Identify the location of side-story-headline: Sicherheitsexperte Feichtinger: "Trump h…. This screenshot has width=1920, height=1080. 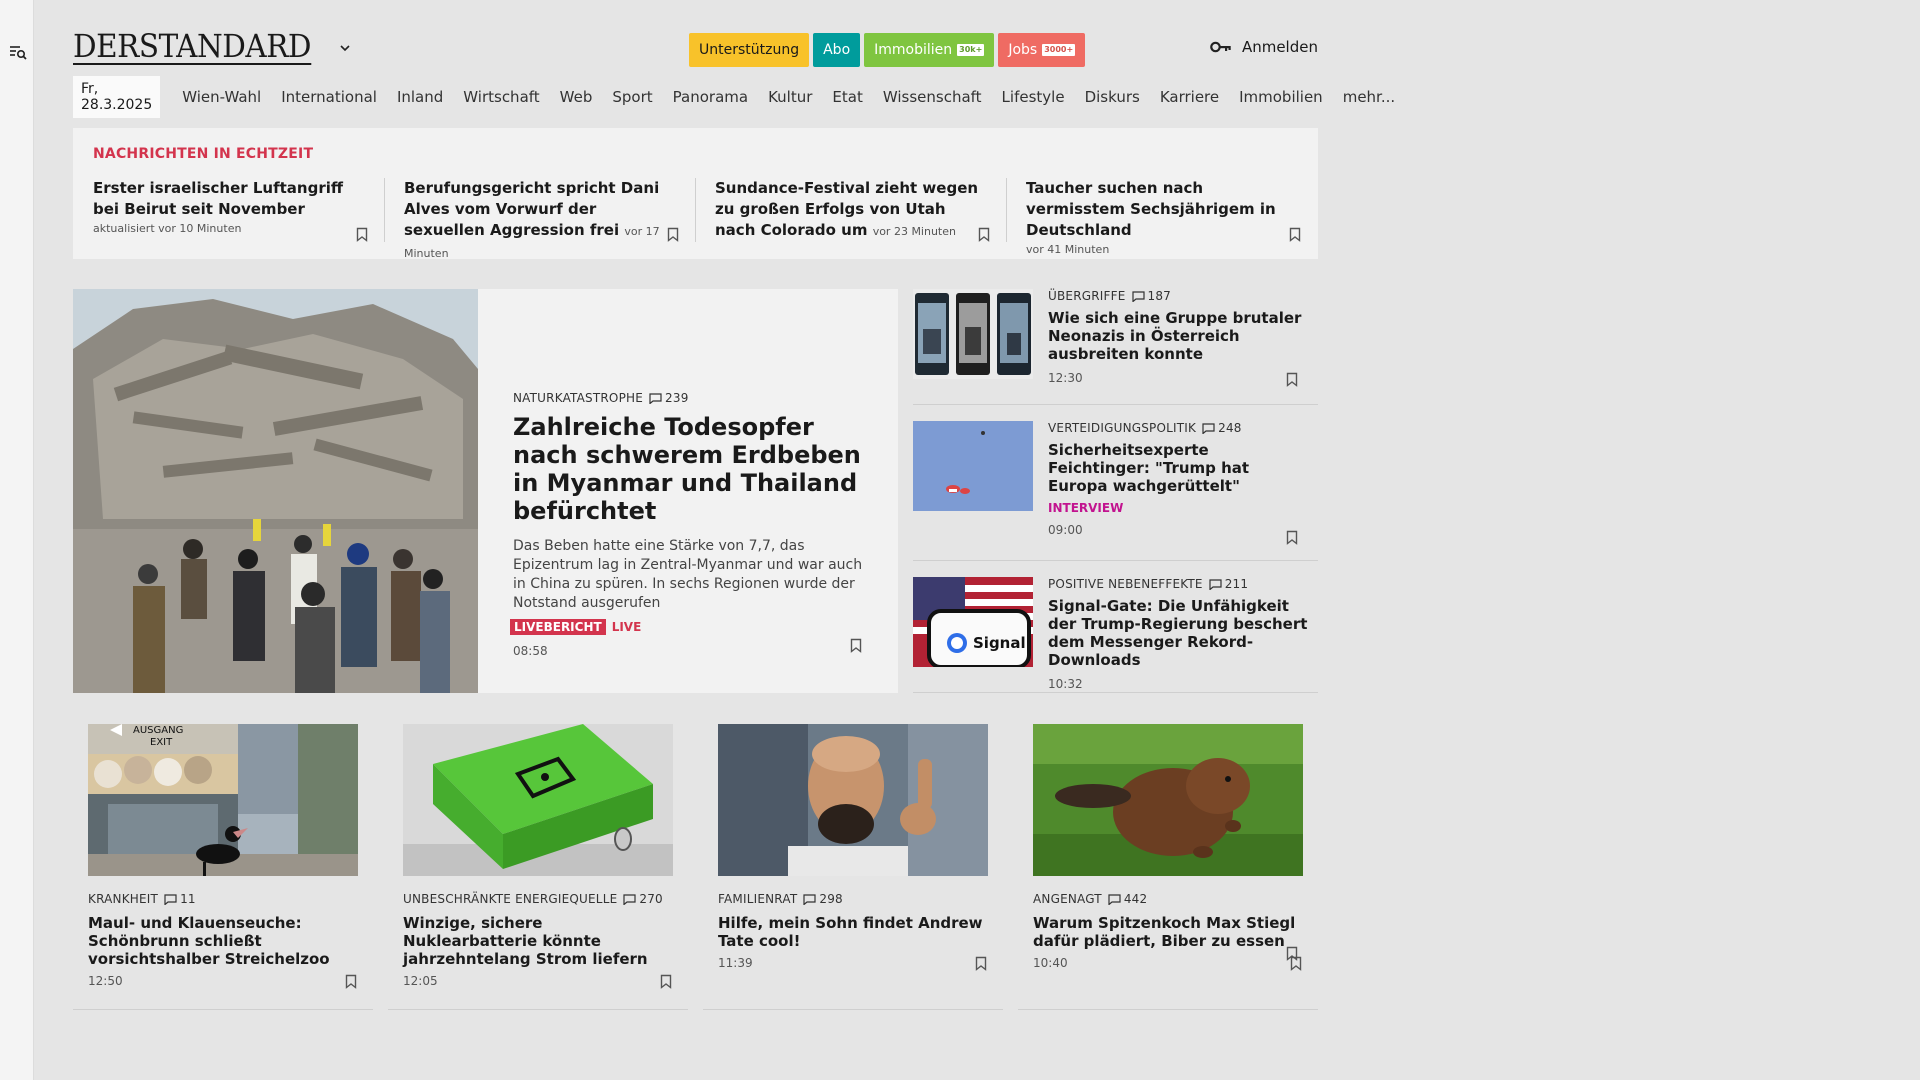
(1180, 468).